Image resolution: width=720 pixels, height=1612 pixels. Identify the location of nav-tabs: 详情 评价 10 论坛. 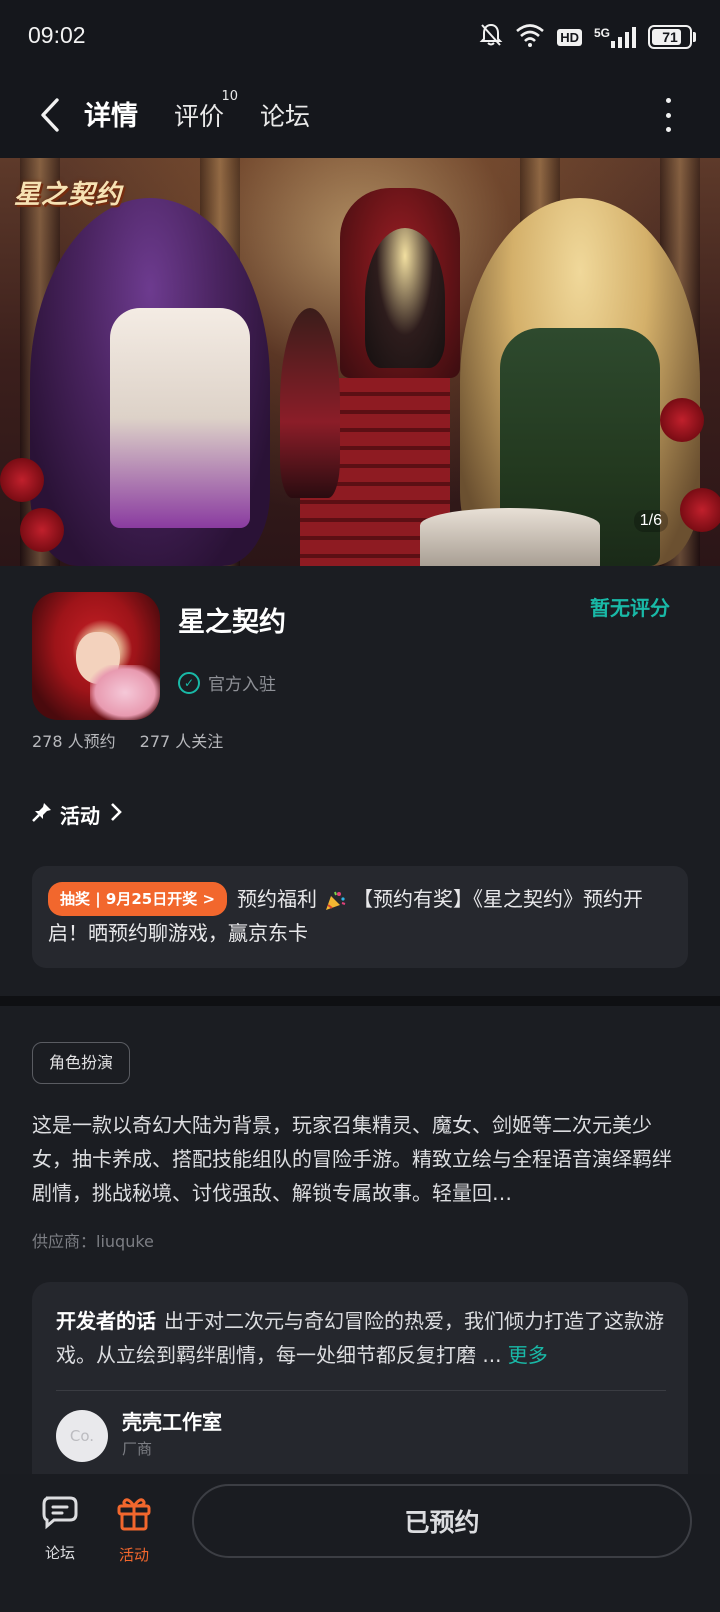
(196, 113).